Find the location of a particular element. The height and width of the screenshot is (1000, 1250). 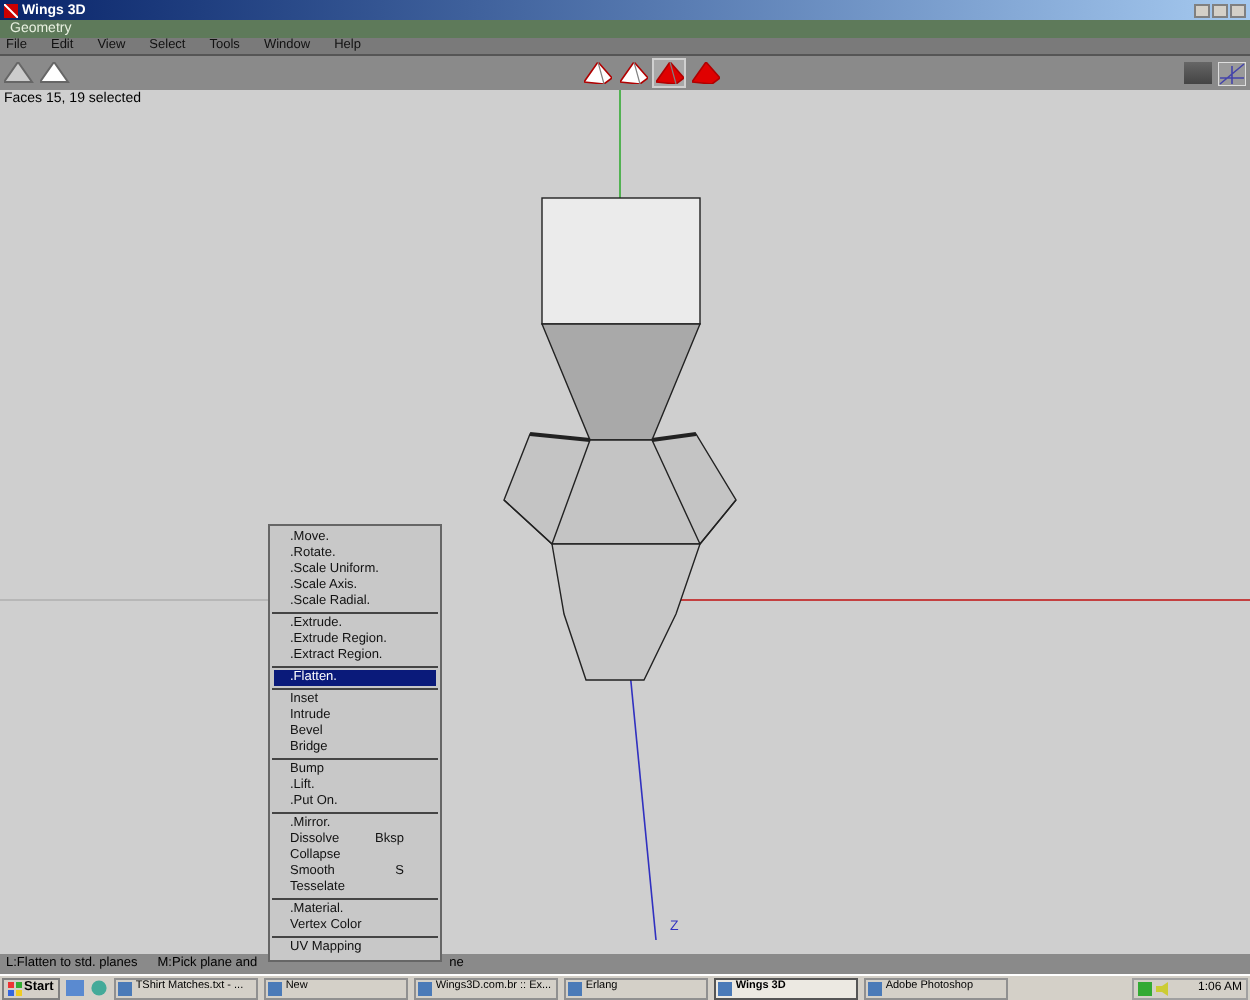

speaker-icon is located at coordinates (1163, 988).